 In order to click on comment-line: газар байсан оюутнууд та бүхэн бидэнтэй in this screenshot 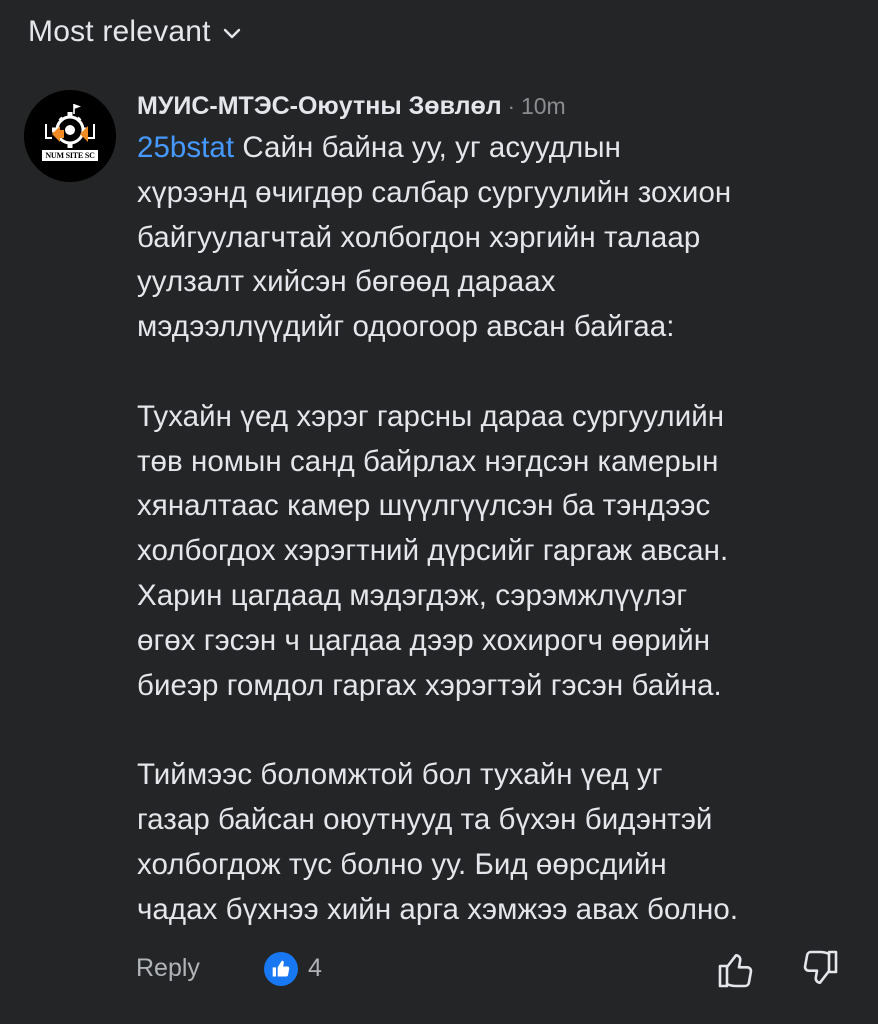, I will do `click(425, 819)`.